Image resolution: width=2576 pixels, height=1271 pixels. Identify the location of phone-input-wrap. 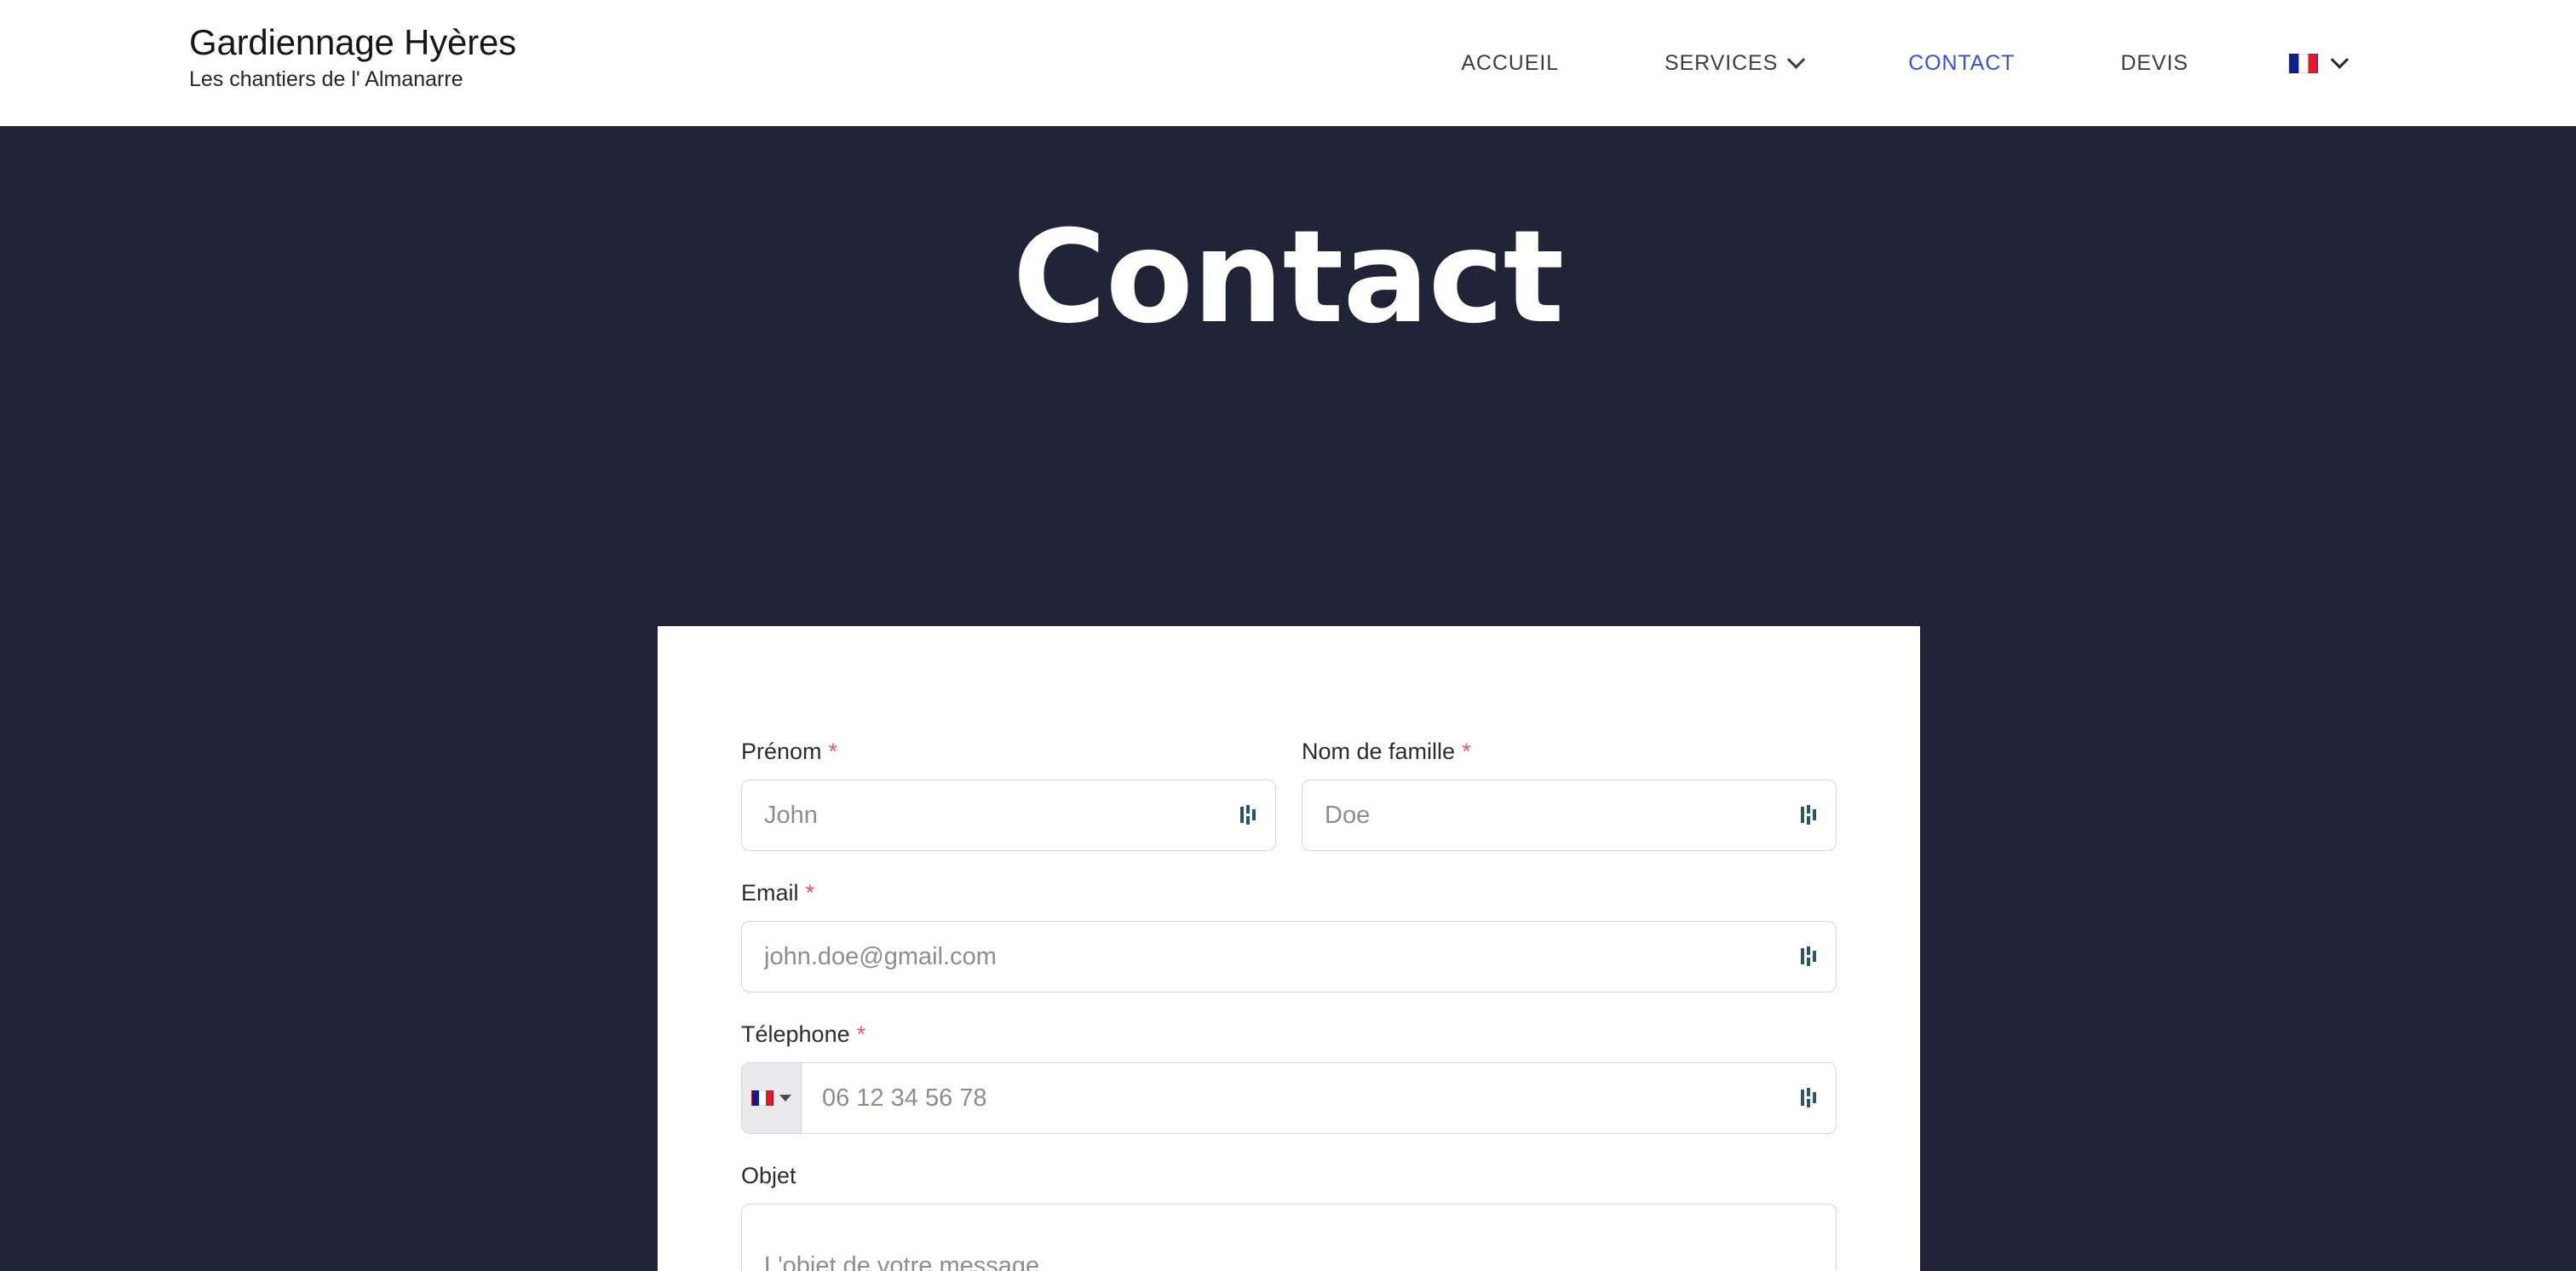
(1289, 1098).